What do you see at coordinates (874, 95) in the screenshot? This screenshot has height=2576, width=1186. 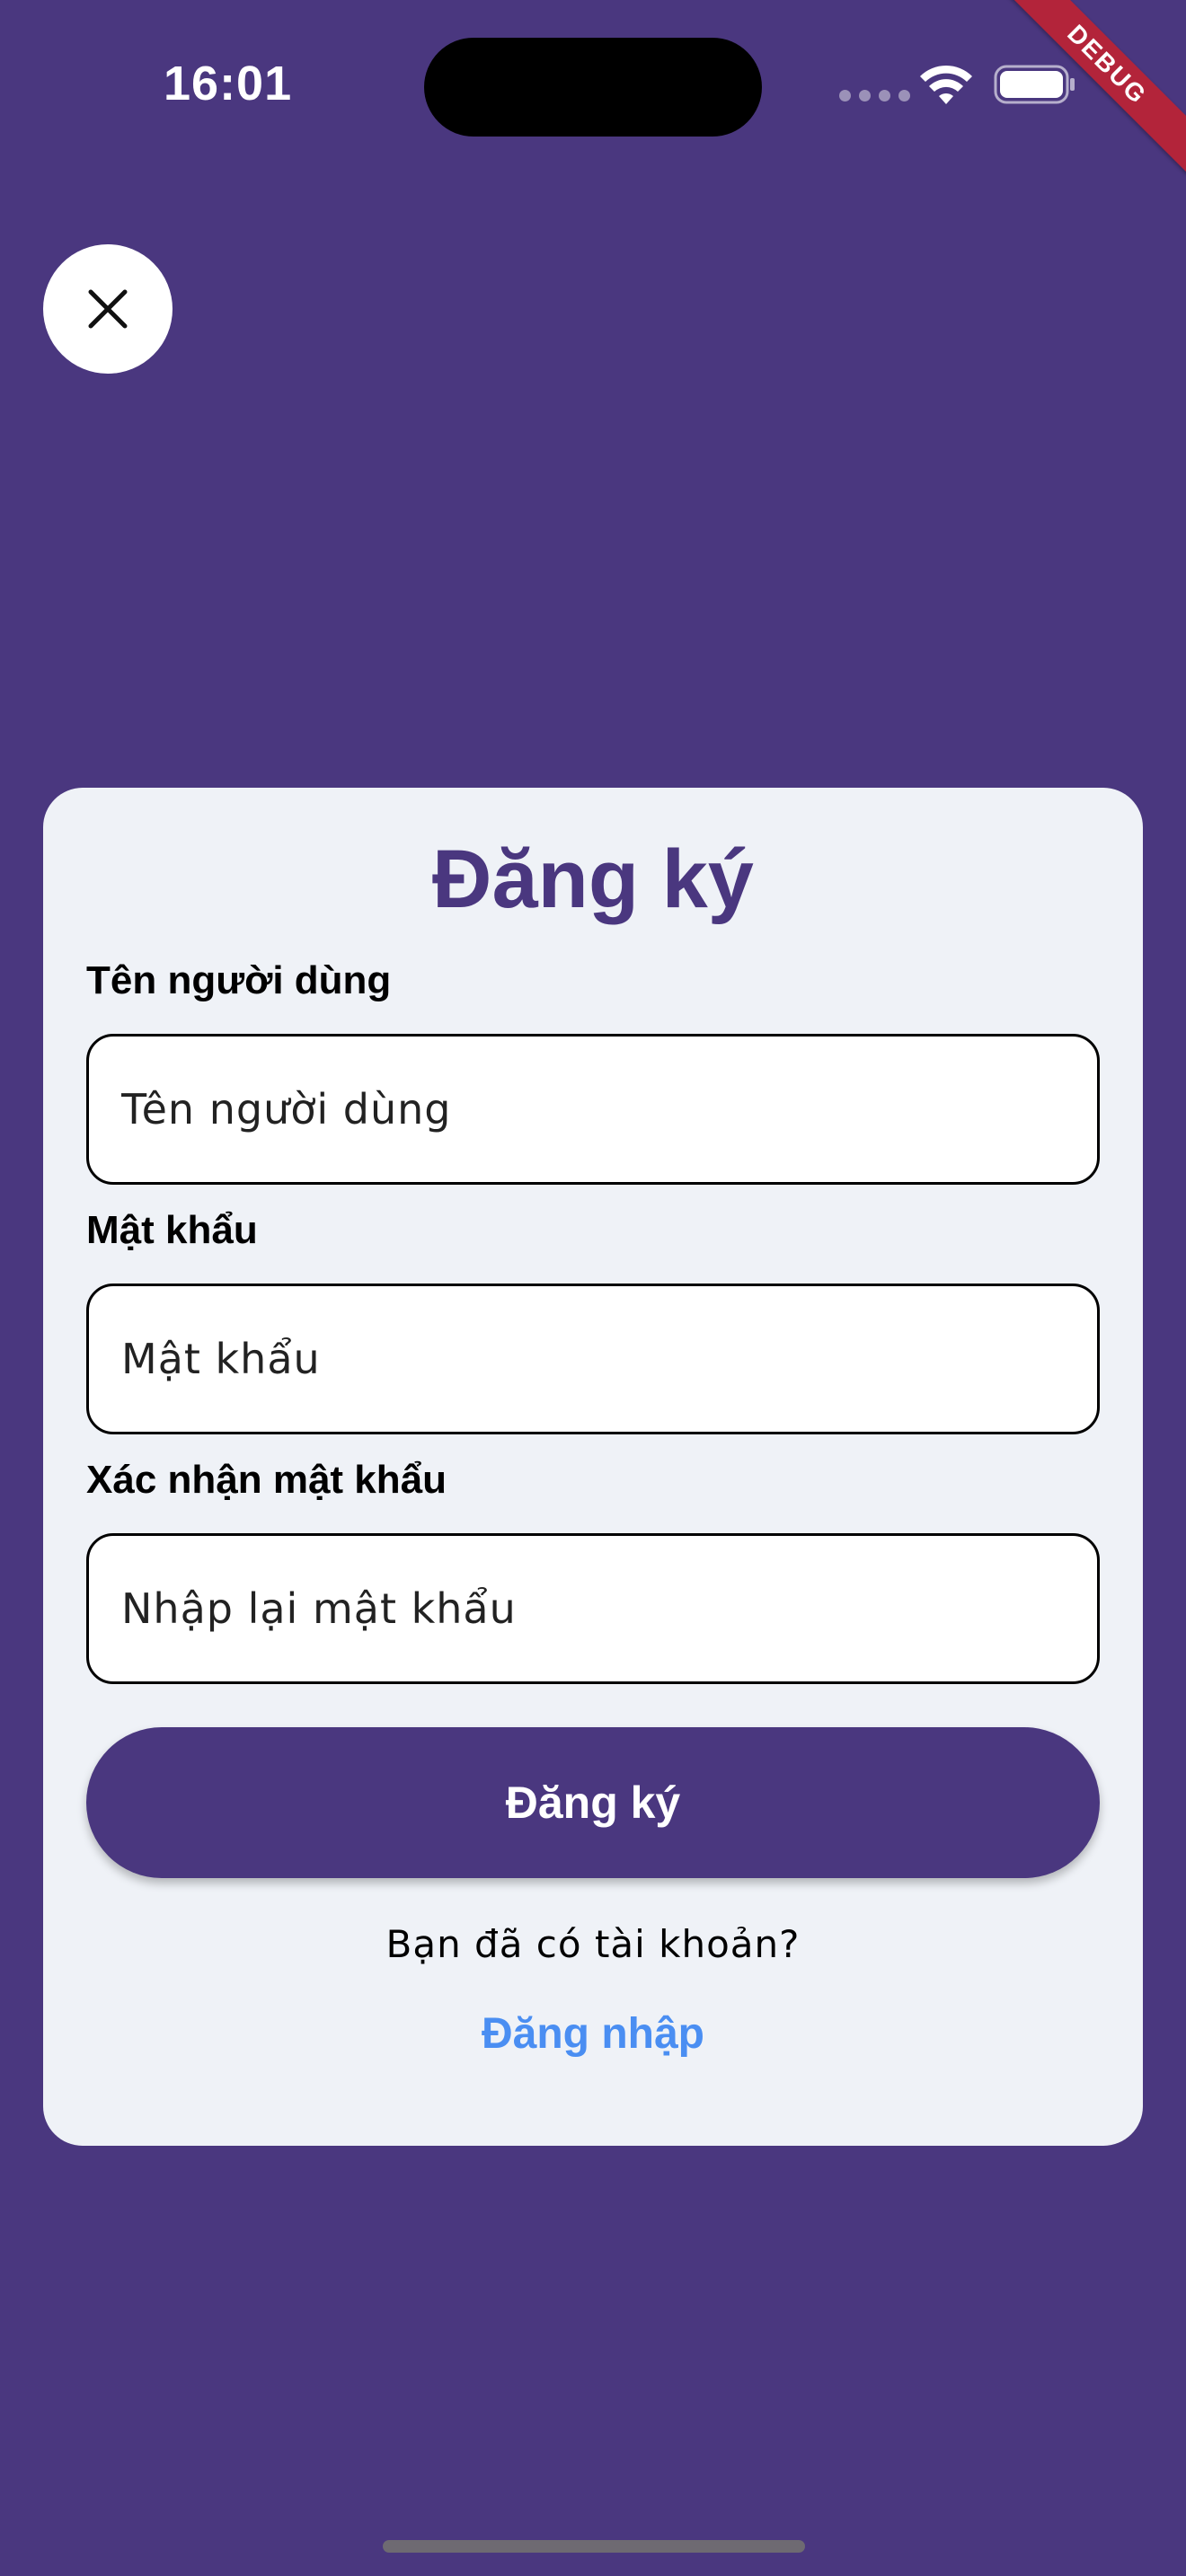 I see `cellular-signal-icon` at bounding box center [874, 95].